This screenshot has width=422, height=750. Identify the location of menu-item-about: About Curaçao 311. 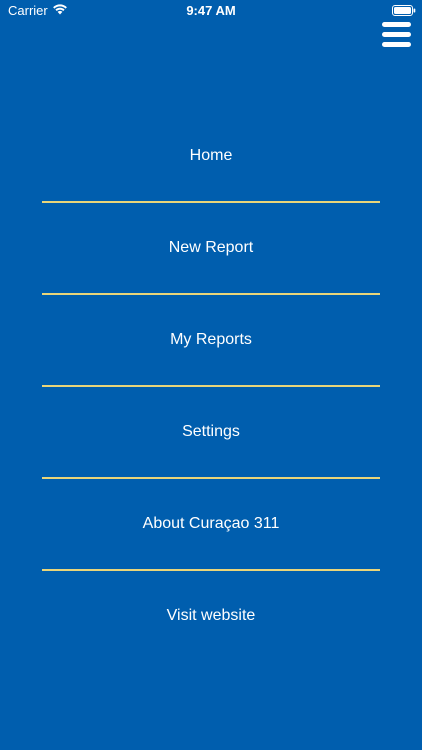
(211, 524).